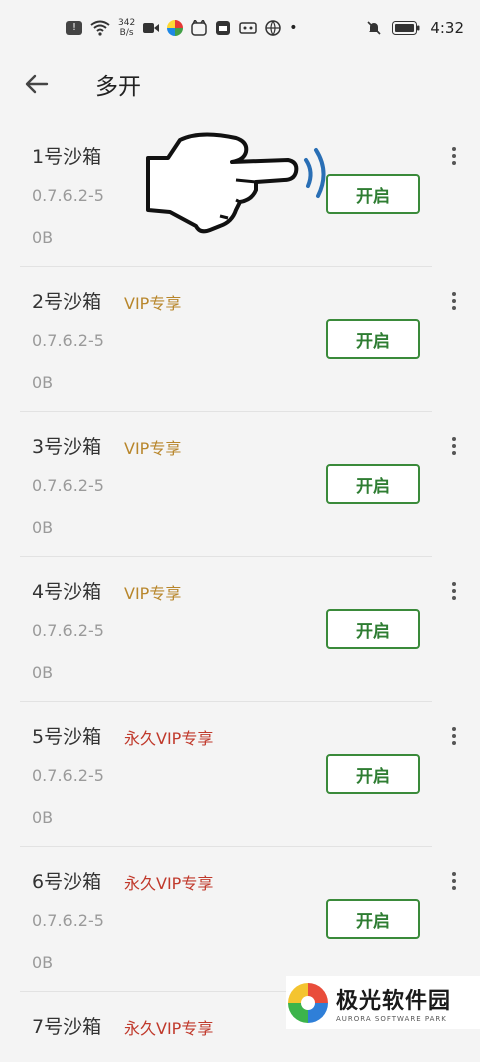 This screenshot has width=480, height=1062. Describe the element at coordinates (447, 28) in the screenshot. I see `clock: 4:32` at that location.